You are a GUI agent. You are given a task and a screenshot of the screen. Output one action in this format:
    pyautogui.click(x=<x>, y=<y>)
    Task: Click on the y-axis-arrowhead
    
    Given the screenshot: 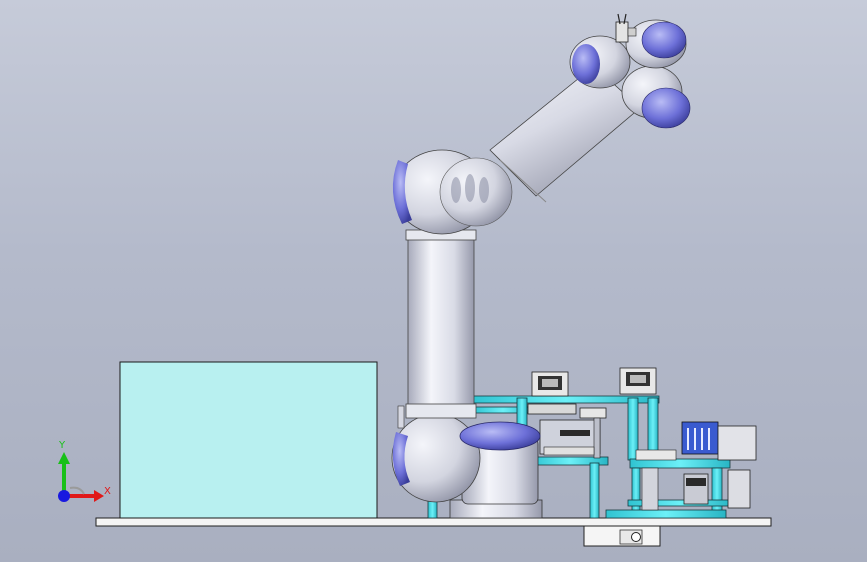 What is the action you would take?
    pyautogui.click(x=64, y=458)
    